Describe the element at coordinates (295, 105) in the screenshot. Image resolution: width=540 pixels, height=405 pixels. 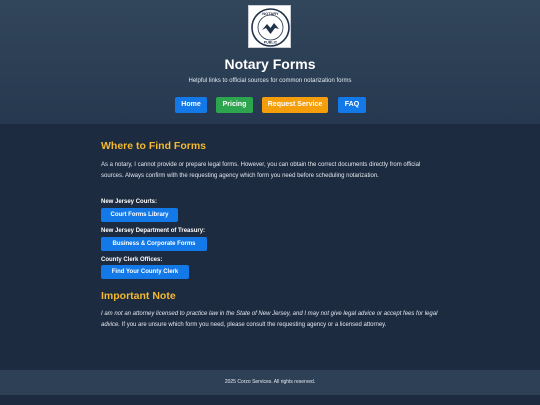
I see `nav-request-service-button: Request Service` at that location.